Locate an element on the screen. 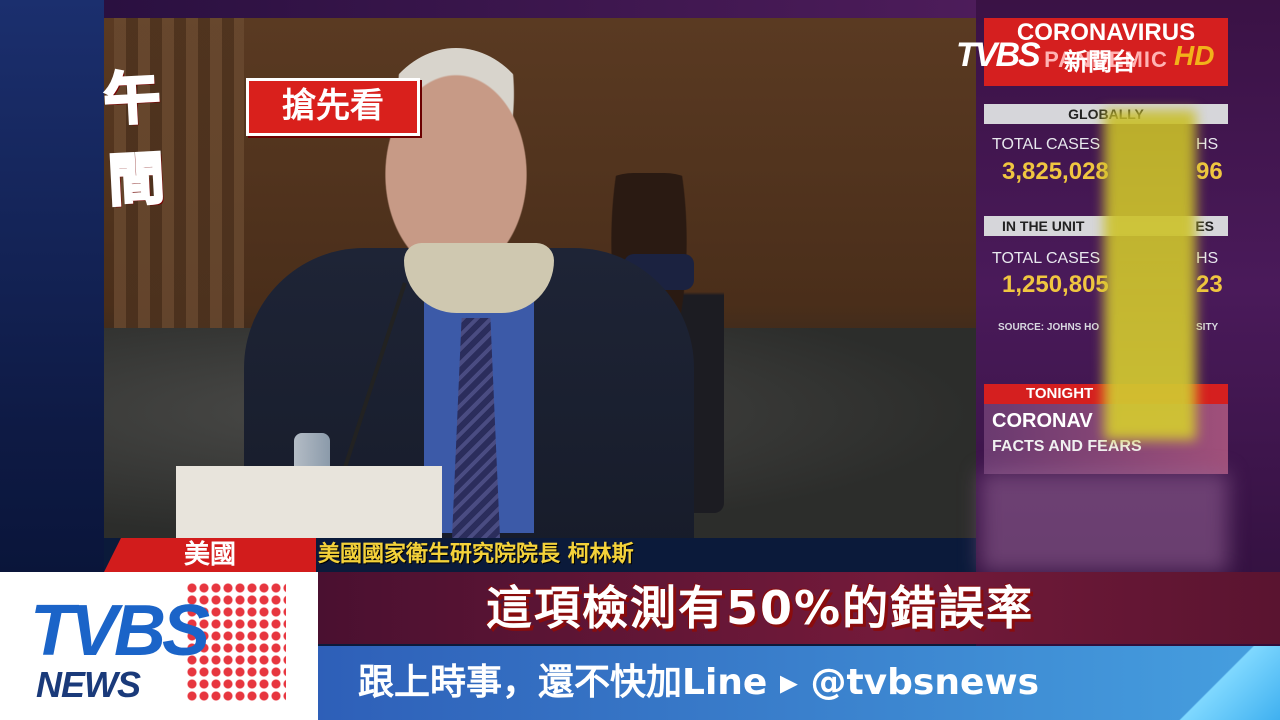  tvbs-logo-text: TVBS is located at coordinates (120, 631).